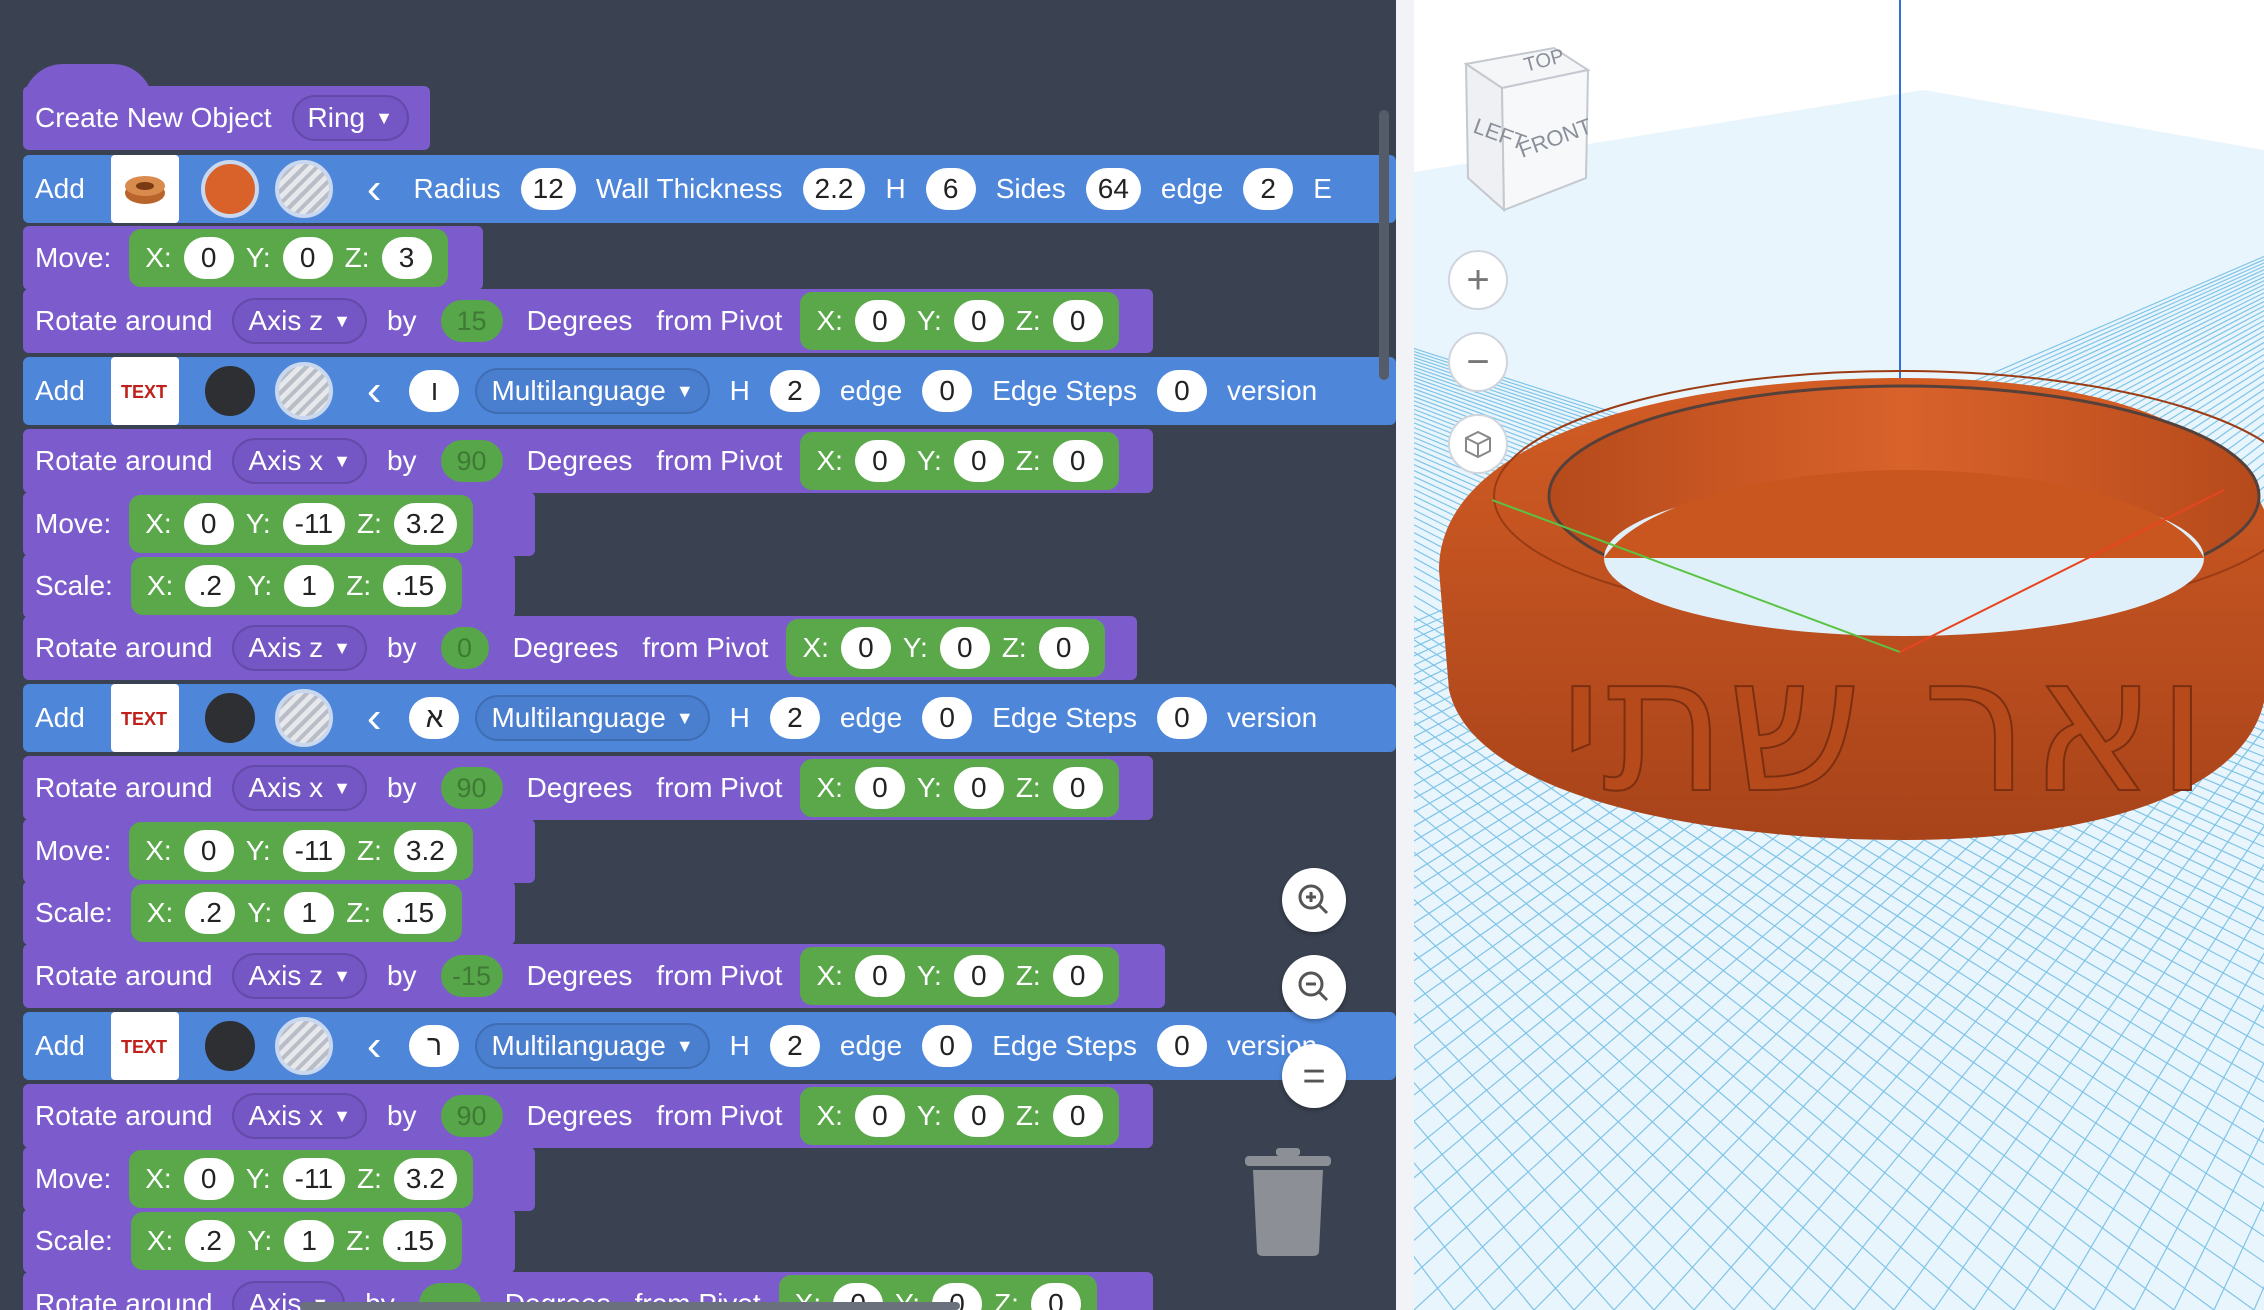 The image size is (2264, 1310). I want to click on text-input: ו, so click(434, 391).